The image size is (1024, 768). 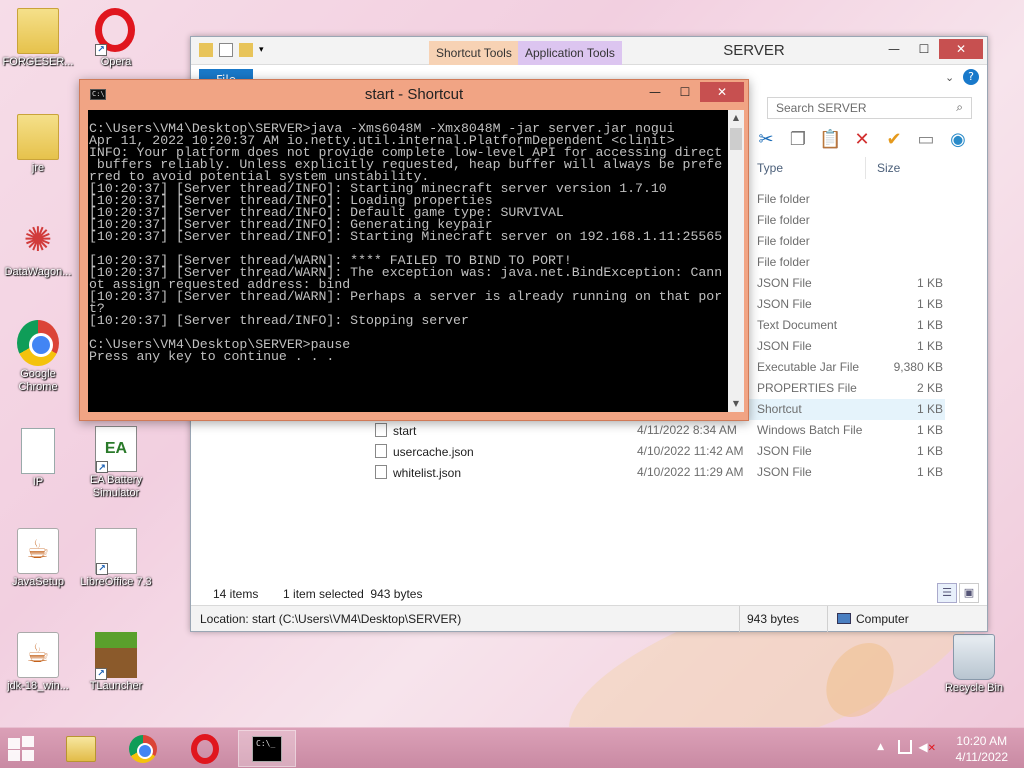 I want to click on console-scrollbar: ▲ ▼, so click(x=736, y=261).